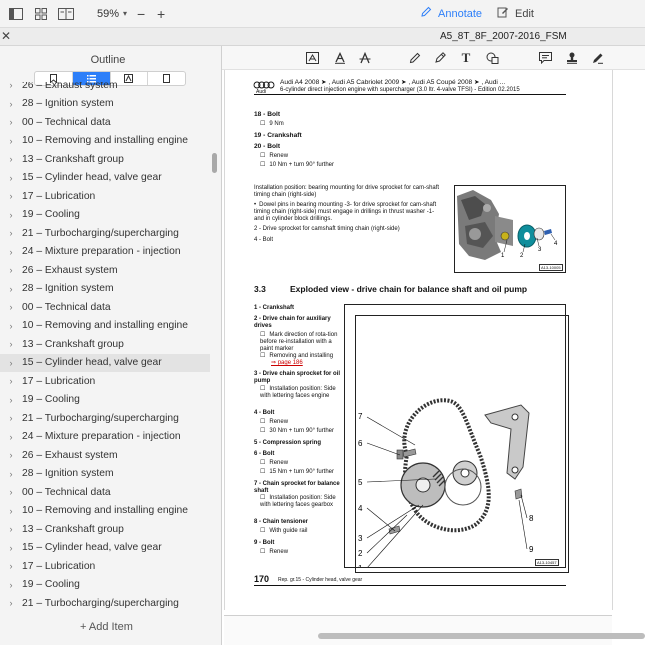 The width and height of the screenshot is (645, 645). Describe the element at coordinates (492, 58) in the screenshot. I see `shapes-icon` at that location.